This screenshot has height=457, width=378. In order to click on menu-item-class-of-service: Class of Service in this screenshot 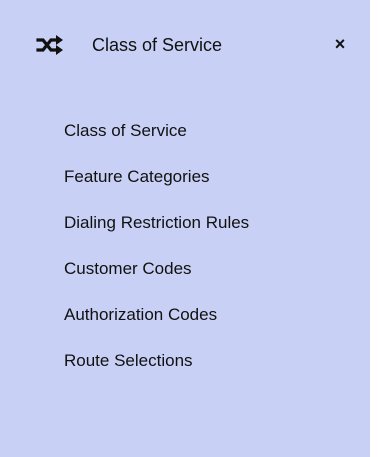, I will do `click(185, 131)`.